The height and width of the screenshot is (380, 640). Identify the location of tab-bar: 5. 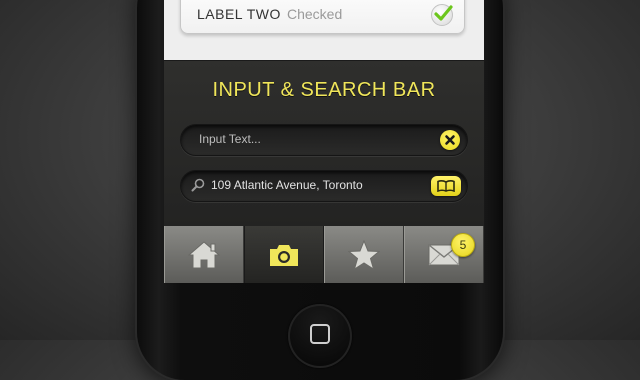
(324, 254).